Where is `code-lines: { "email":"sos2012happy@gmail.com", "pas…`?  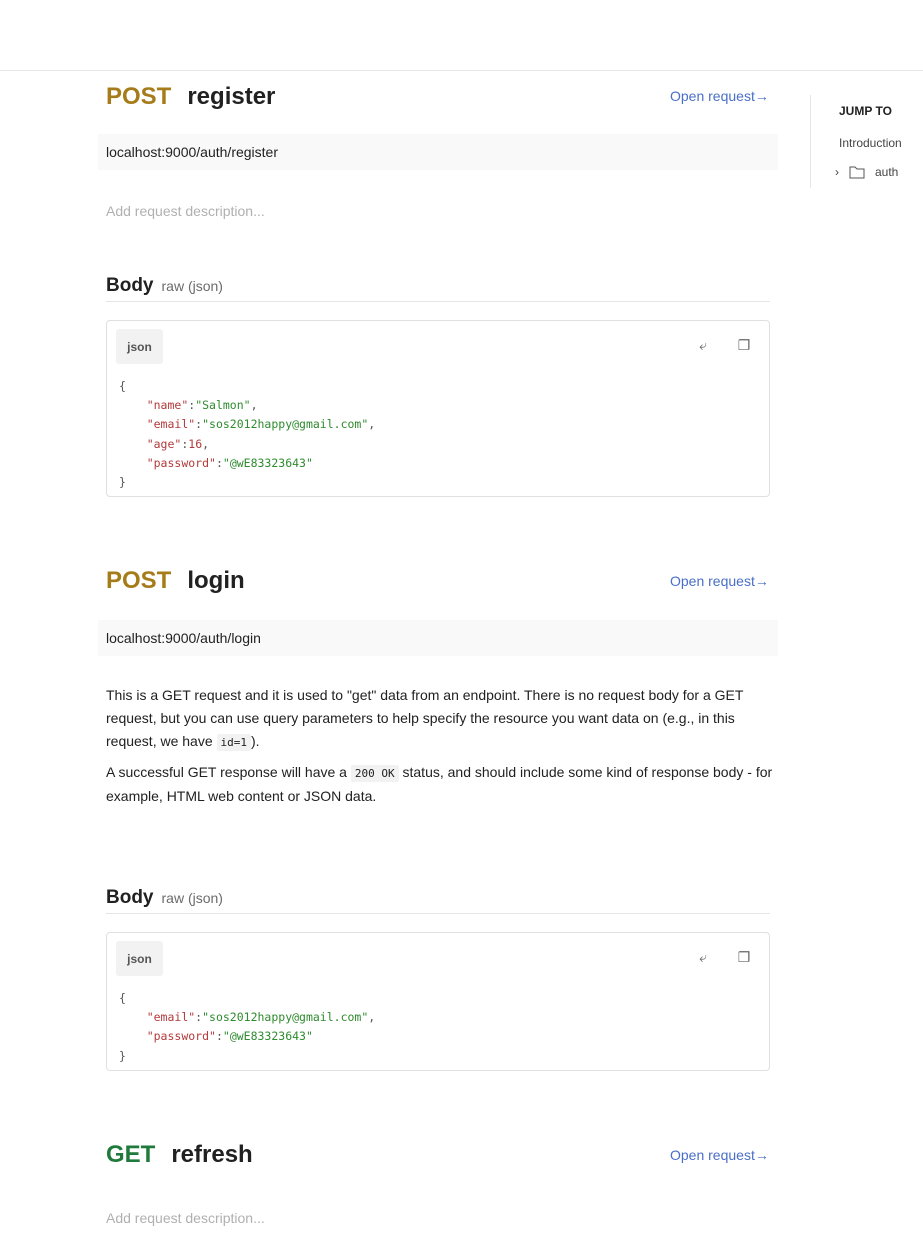 code-lines: { "email":"sos2012happy@gmail.com", "pas… is located at coordinates (247, 1027).